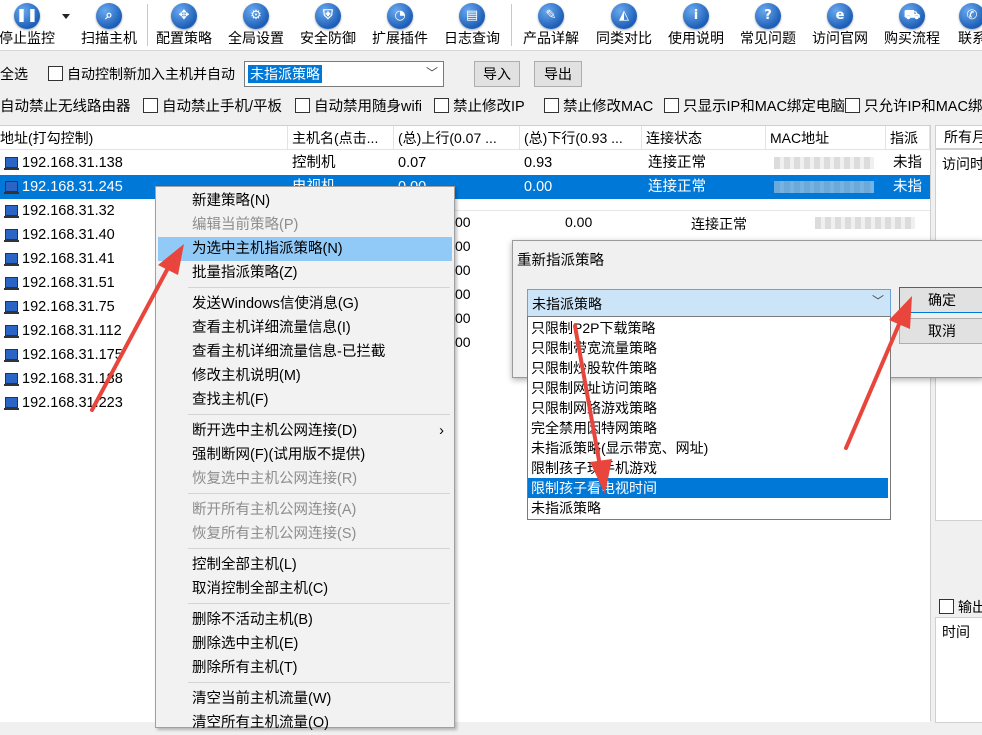 The height and width of the screenshot is (735, 982). What do you see at coordinates (305, 565) in the screenshot?
I see `menu-item-control-all: 控制全部主机(L)` at bounding box center [305, 565].